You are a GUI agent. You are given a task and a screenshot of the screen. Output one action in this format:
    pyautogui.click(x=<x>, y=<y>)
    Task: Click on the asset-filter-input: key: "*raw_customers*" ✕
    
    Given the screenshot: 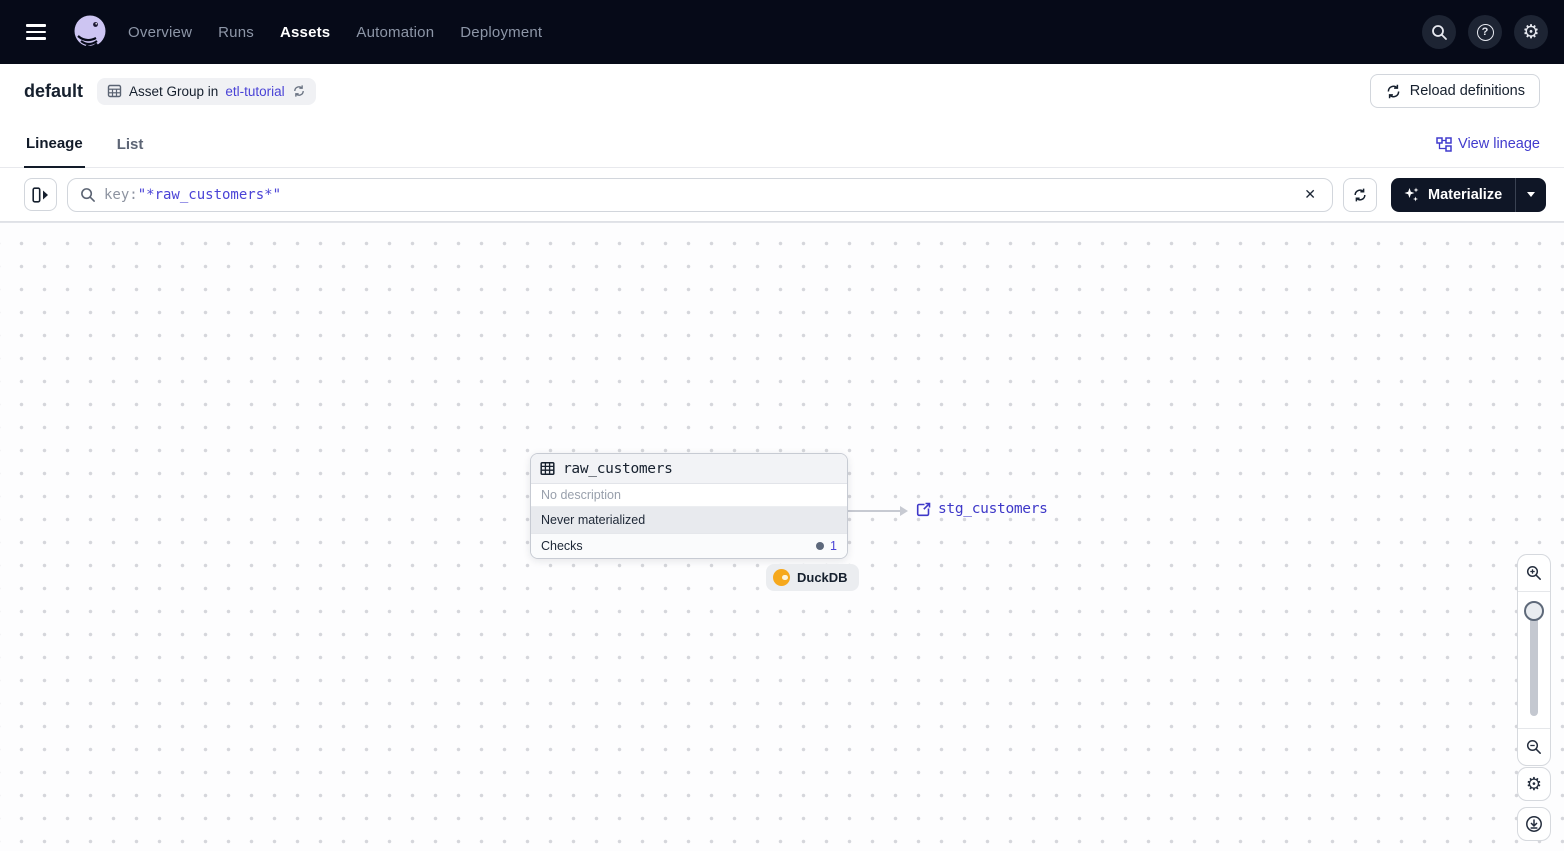 What is the action you would take?
    pyautogui.click(x=700, y=194)
    